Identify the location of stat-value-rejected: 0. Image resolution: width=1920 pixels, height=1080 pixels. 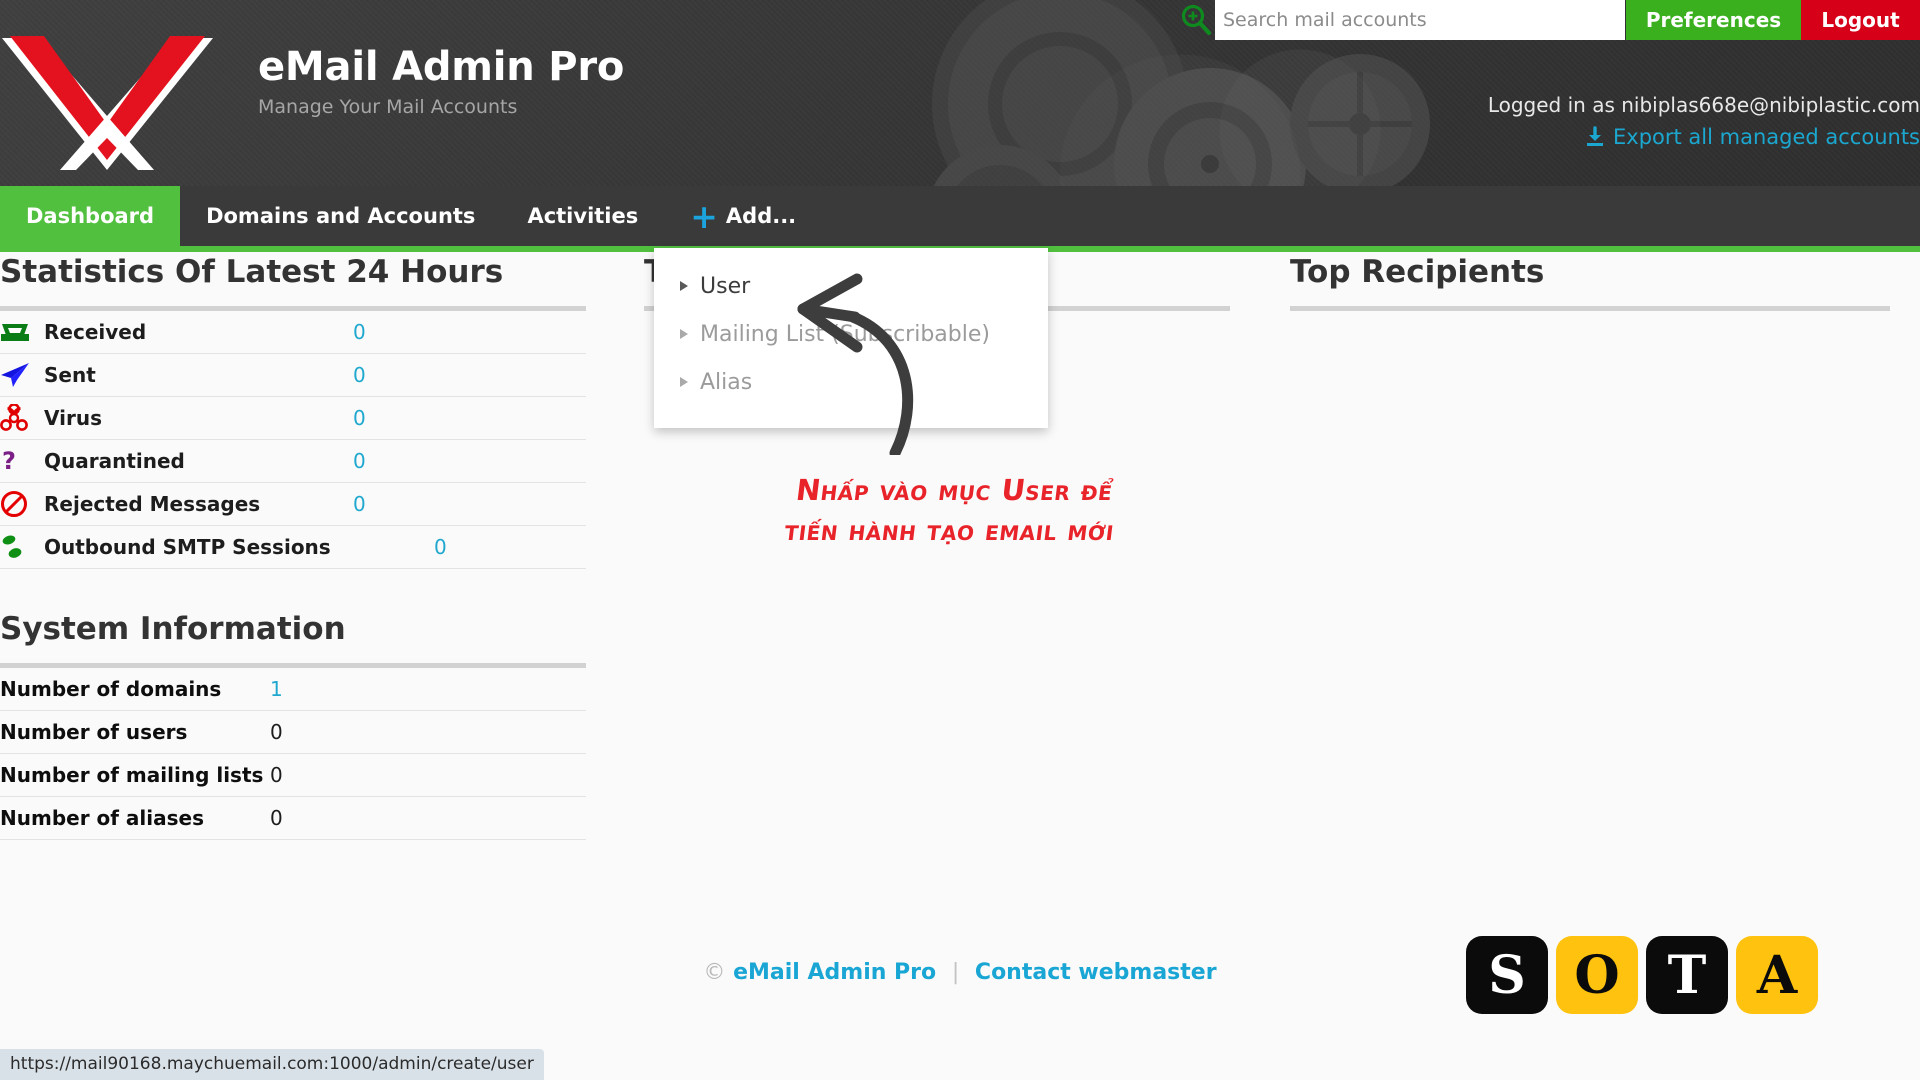
(352, 504).